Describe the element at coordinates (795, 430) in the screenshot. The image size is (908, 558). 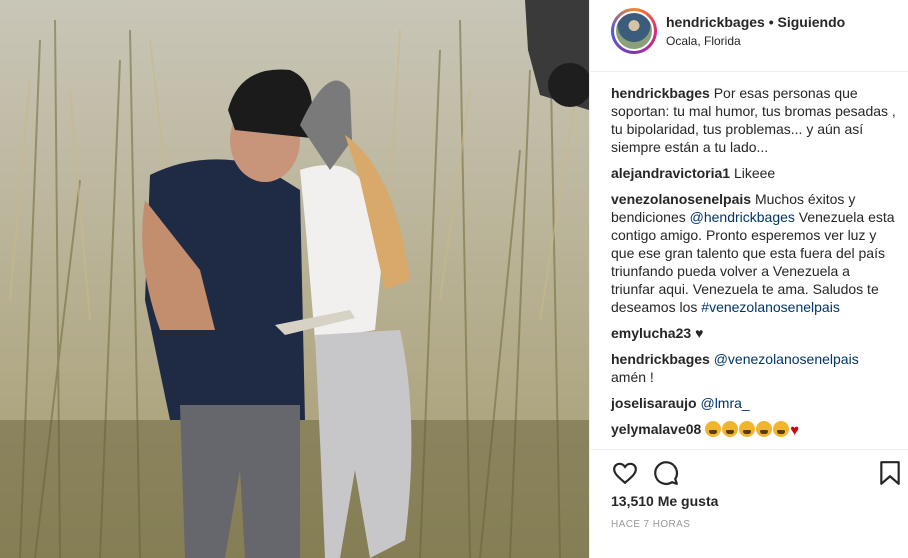
I see `red-heart-emoji: ♥` at that location.